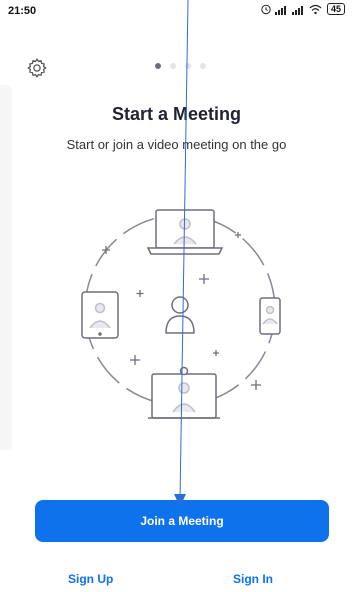  What do you see at coordinates (90, 579) in the screenshot?
I see `sign-up-link: Sign Up` at bounding box center [90, 579].